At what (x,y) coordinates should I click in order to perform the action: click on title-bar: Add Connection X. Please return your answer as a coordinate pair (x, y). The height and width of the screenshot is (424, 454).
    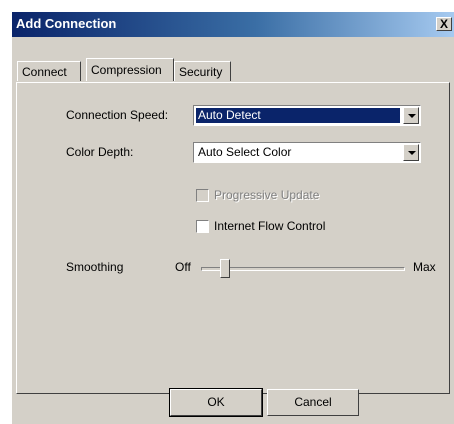
    Looking at the image, I should click on (233, 24).